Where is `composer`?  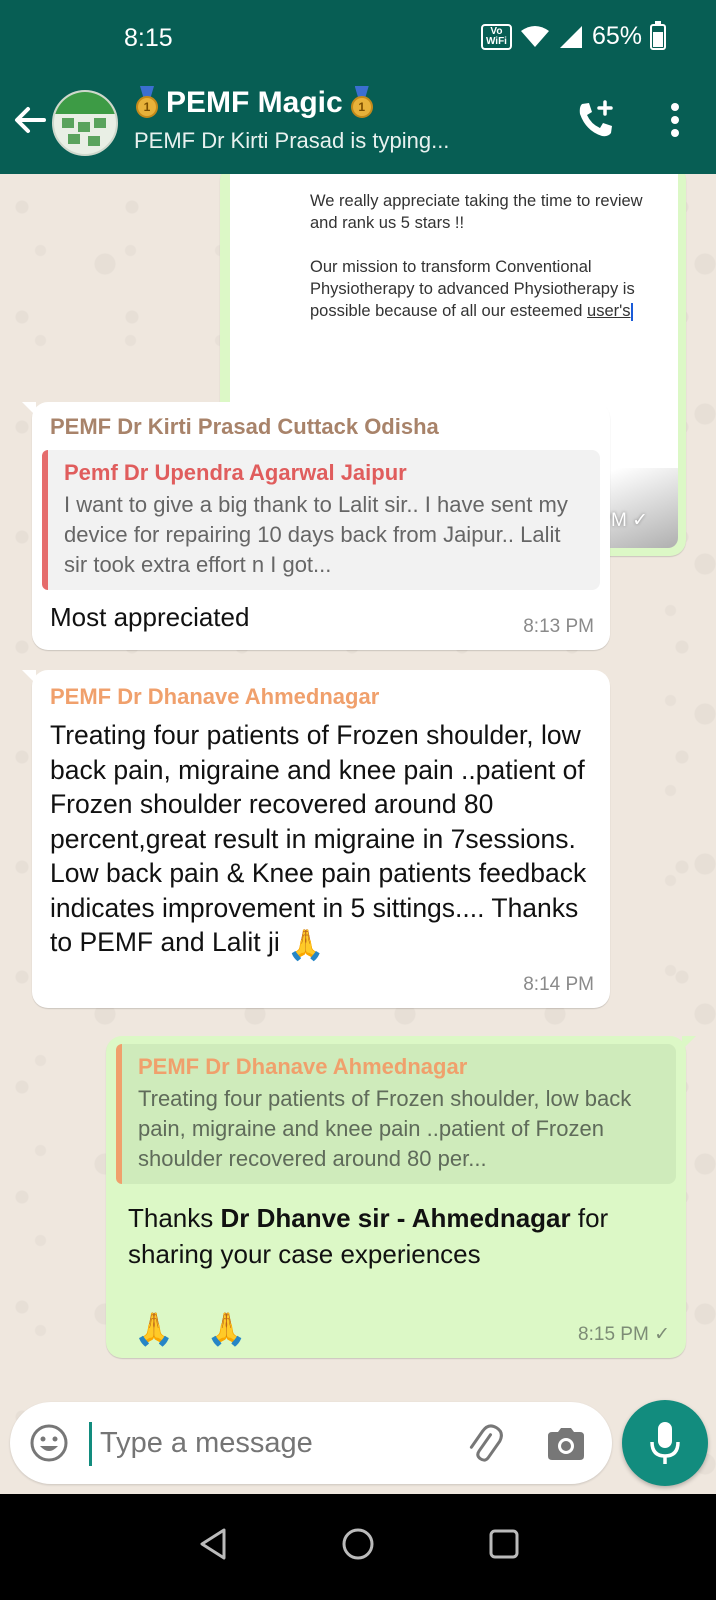 composer is located at coordinates (358, 1444).